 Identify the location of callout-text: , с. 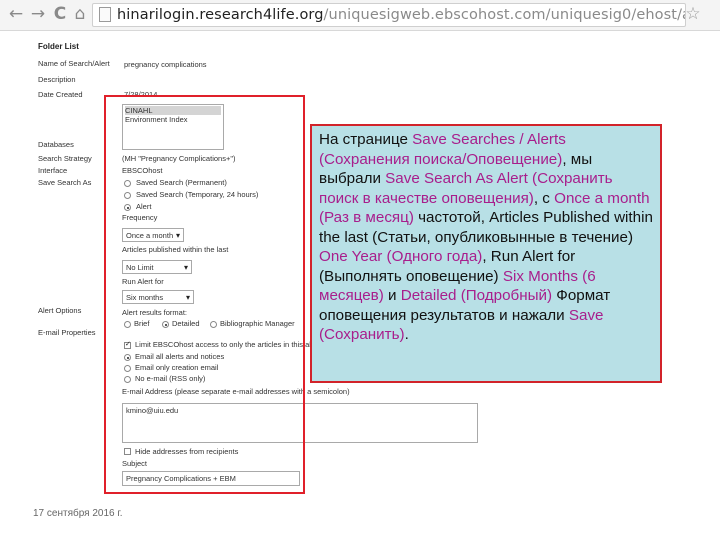
(544, 198).